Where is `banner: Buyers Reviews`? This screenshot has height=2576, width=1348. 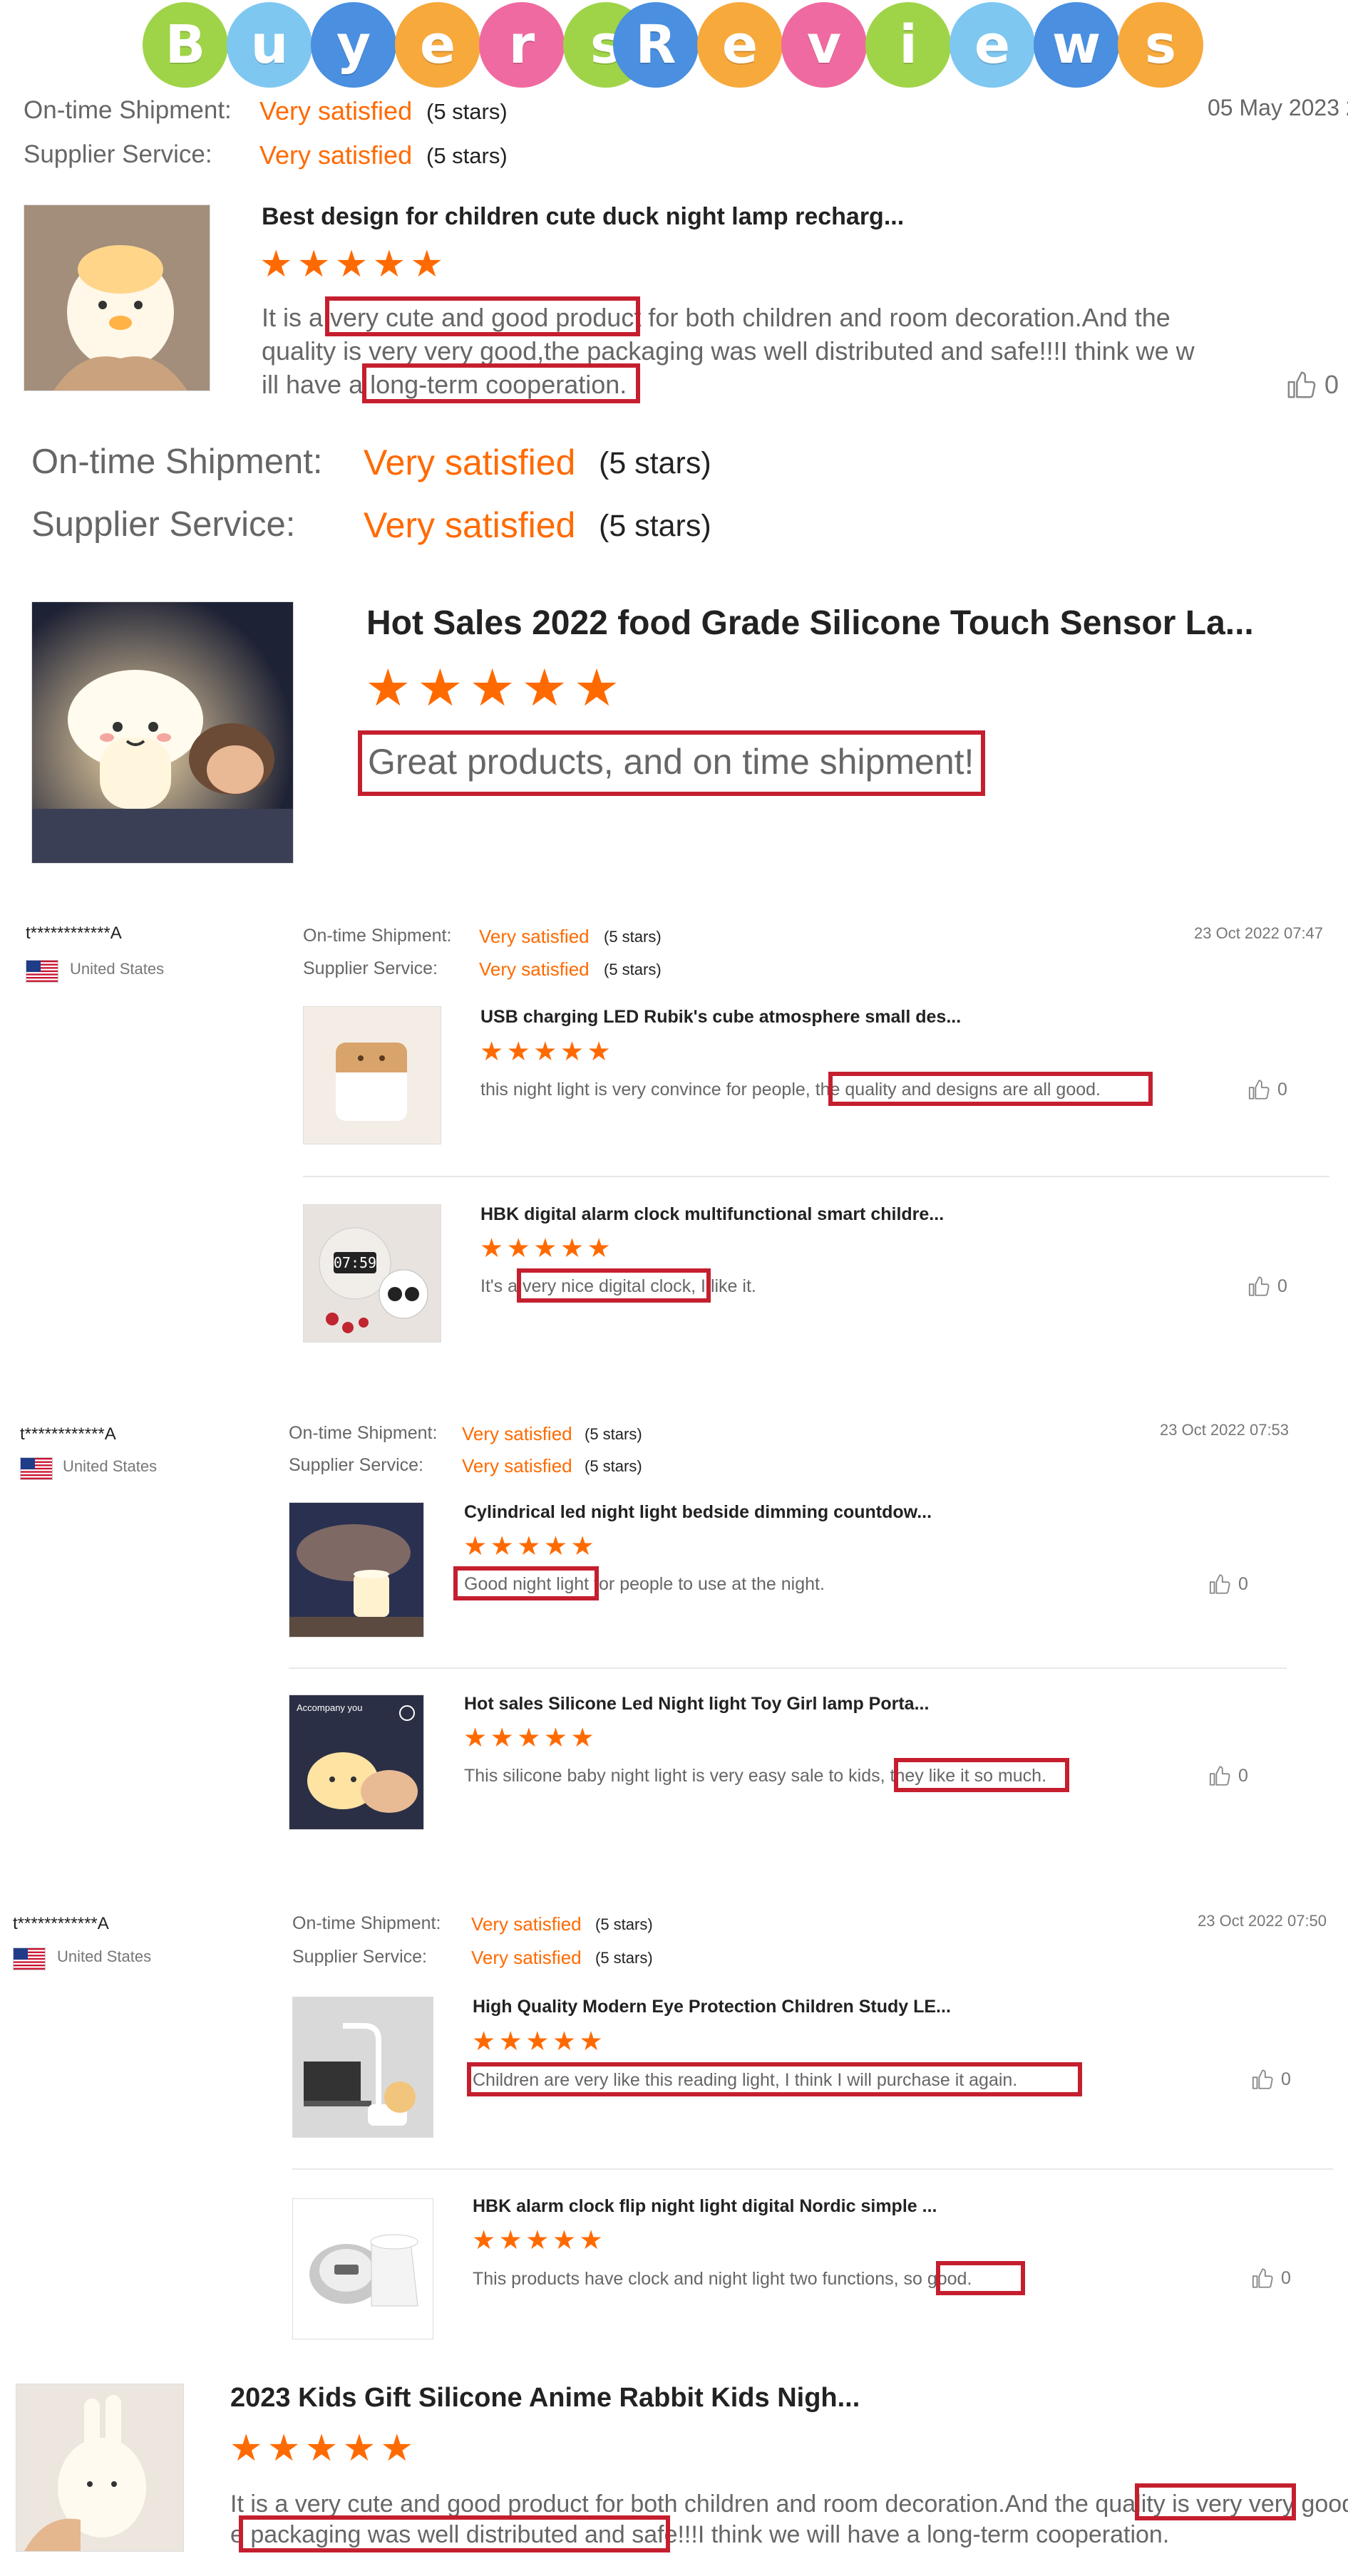
banner: Buyers Reviews is located at coordinates (674, 45).